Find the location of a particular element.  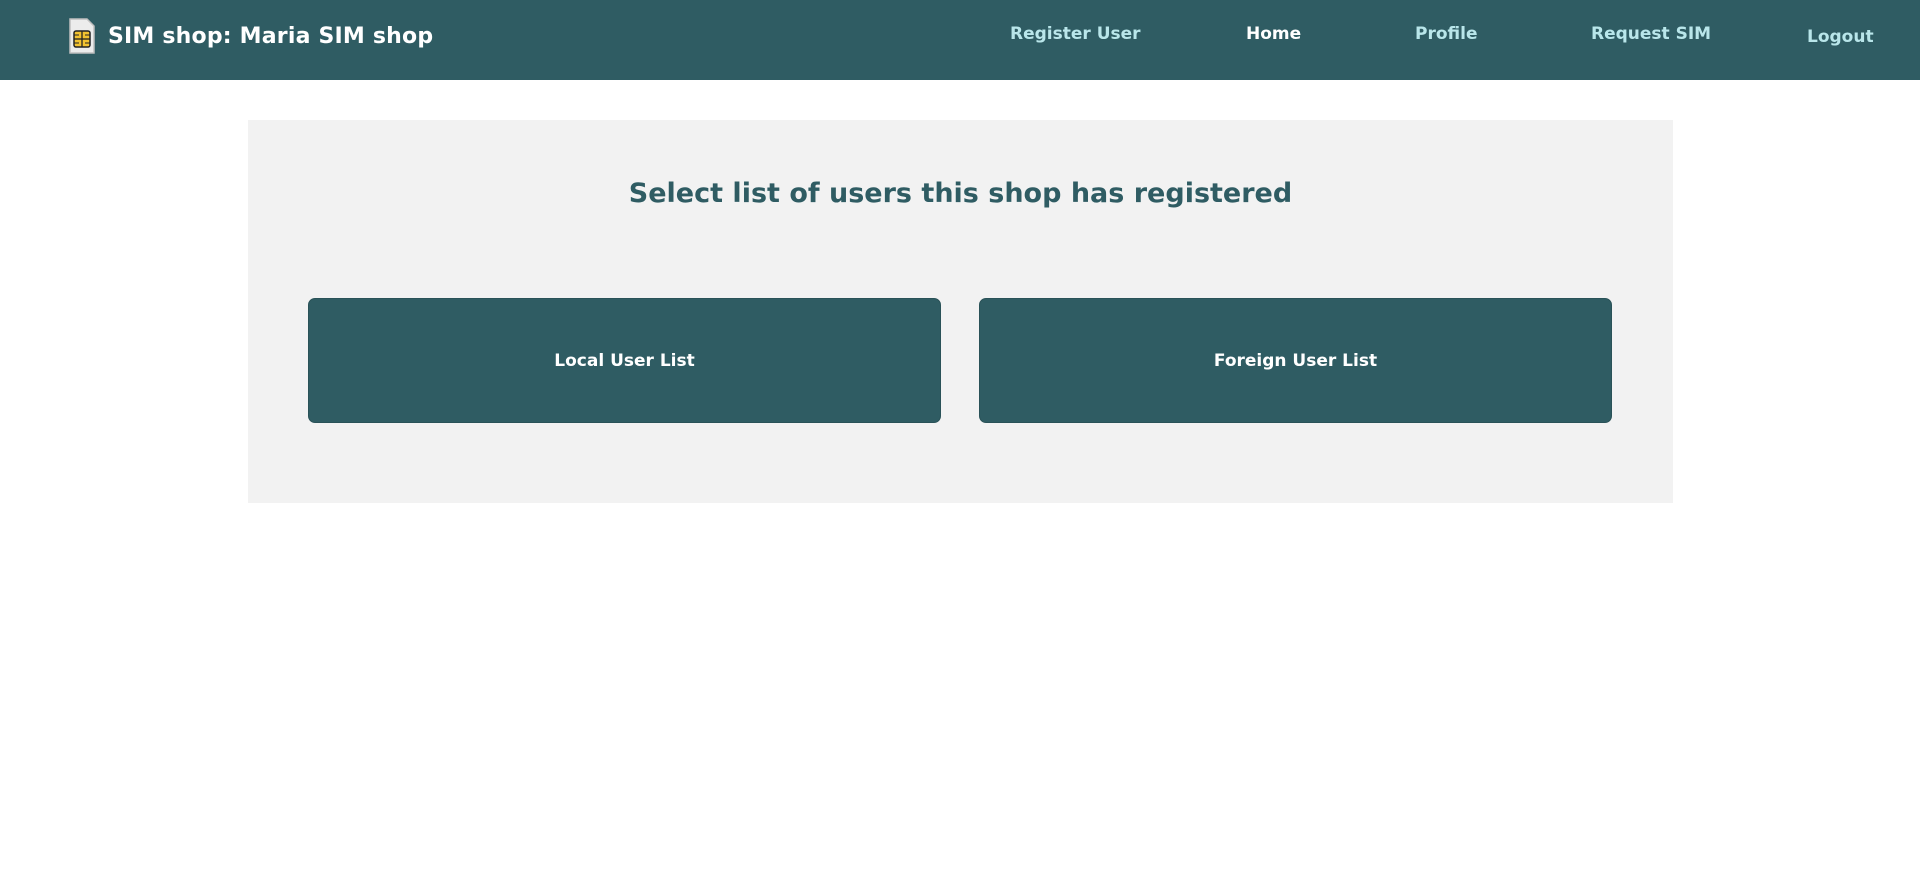

brand: SIM shop: Maria SIM shop is located at coordinates (250, 36).